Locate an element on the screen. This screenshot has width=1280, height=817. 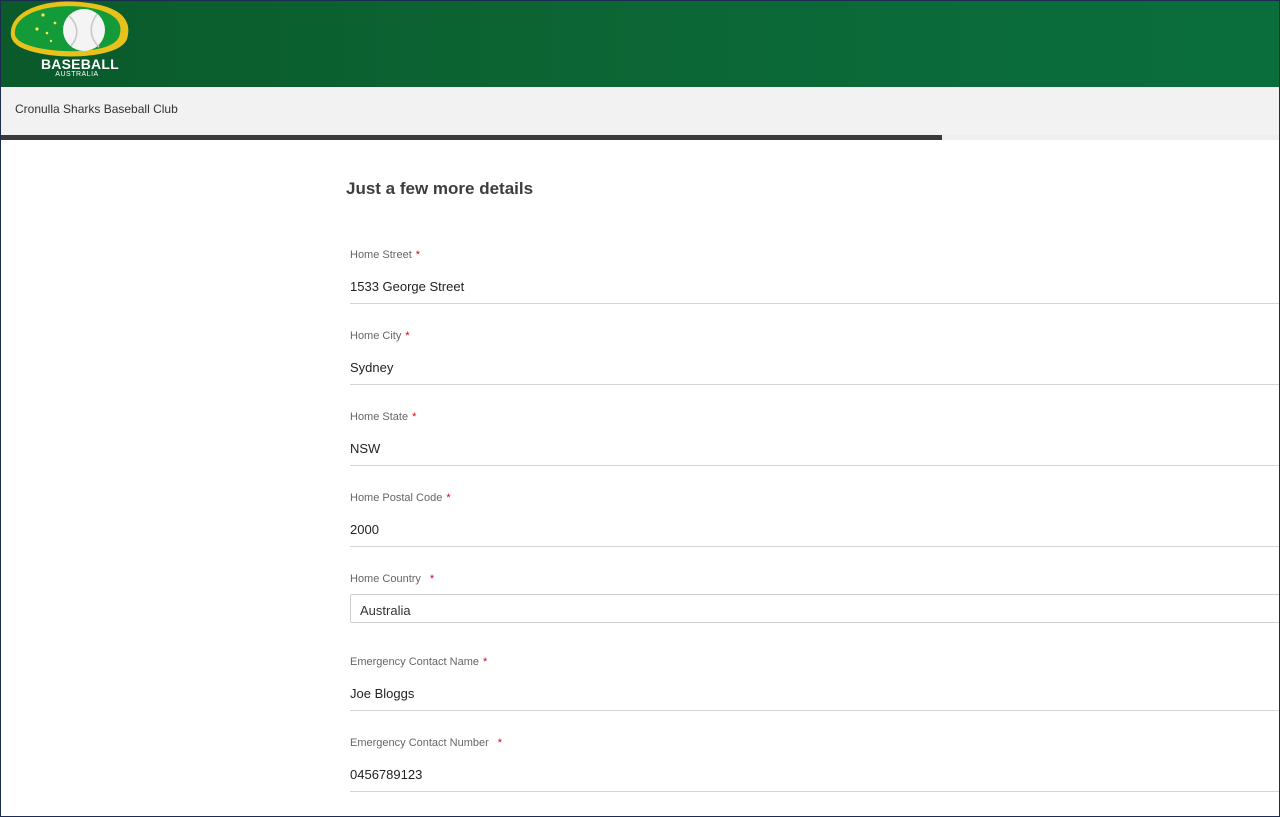
progress-bar is located at coordinates (640, 137).